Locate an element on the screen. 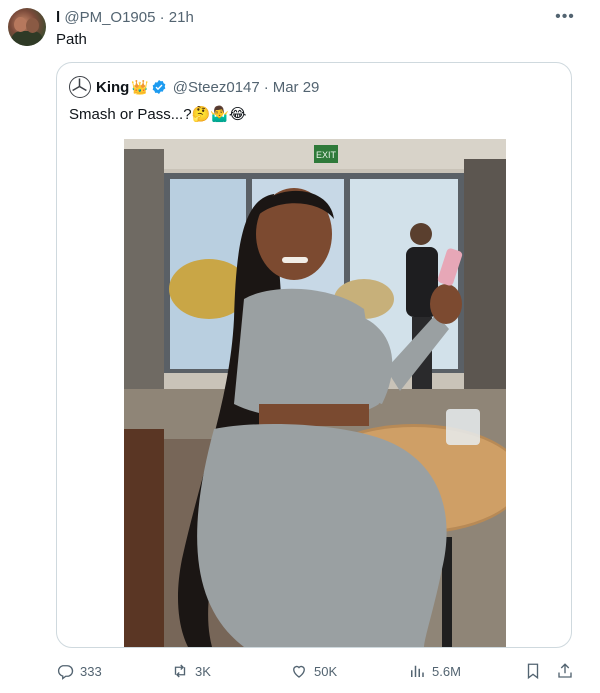 Image resolution: width=600 pixels, height=693 pixels. author-name: l is located at coordinates (58, 17).